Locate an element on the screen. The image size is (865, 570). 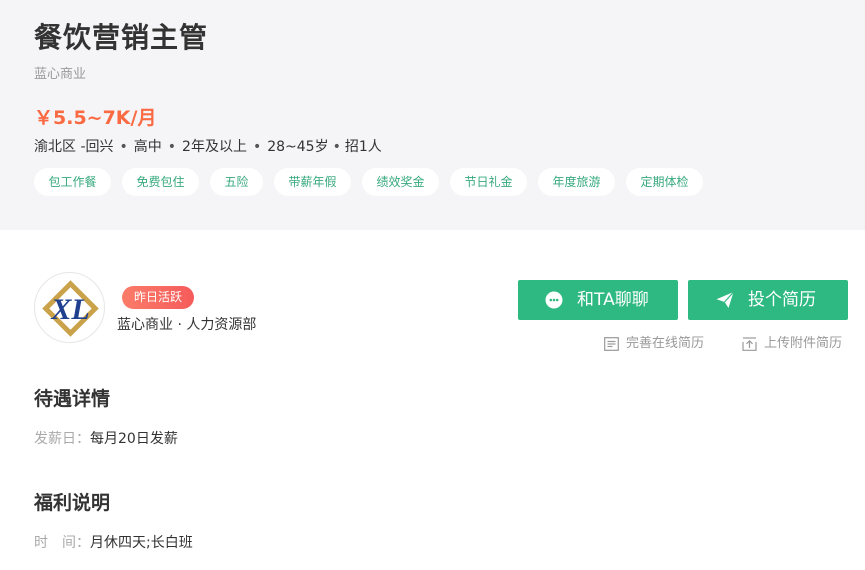
benefit-tag: 节日礼金 is located at coordinates (488, 182).